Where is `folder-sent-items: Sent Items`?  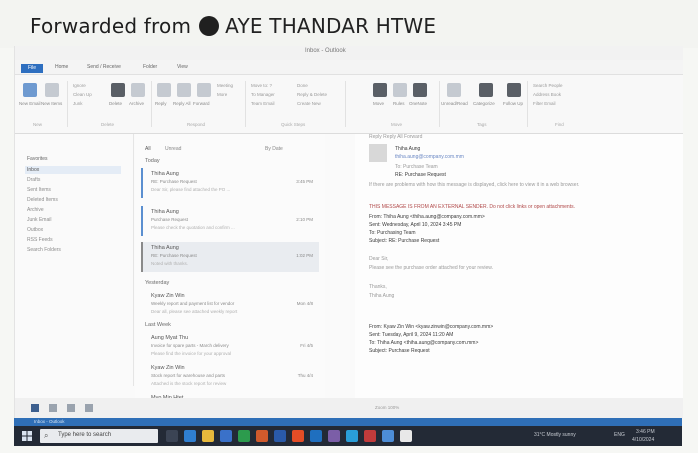 folder-sent-items: Sent Items is located at coordinates (39, 190).